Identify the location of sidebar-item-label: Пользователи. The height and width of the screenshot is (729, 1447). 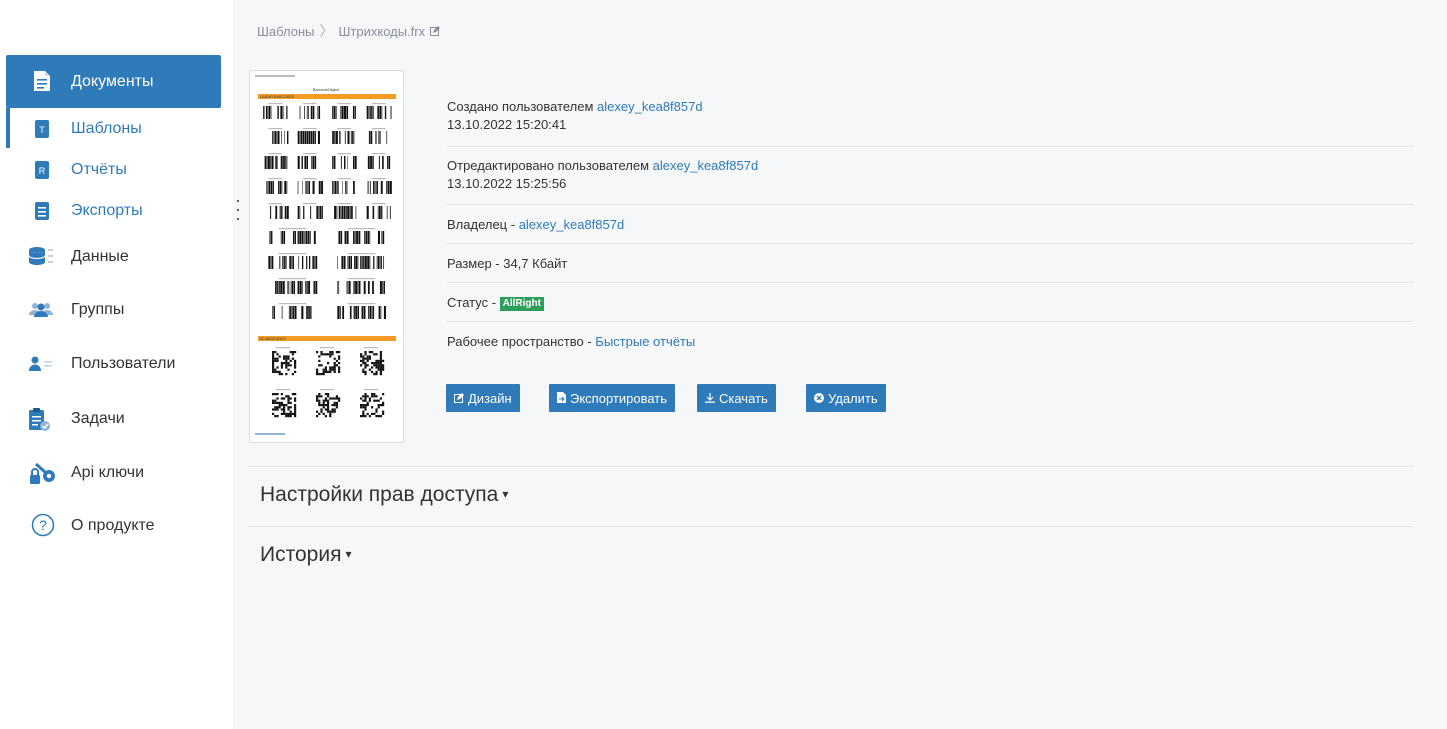
(123, 363).